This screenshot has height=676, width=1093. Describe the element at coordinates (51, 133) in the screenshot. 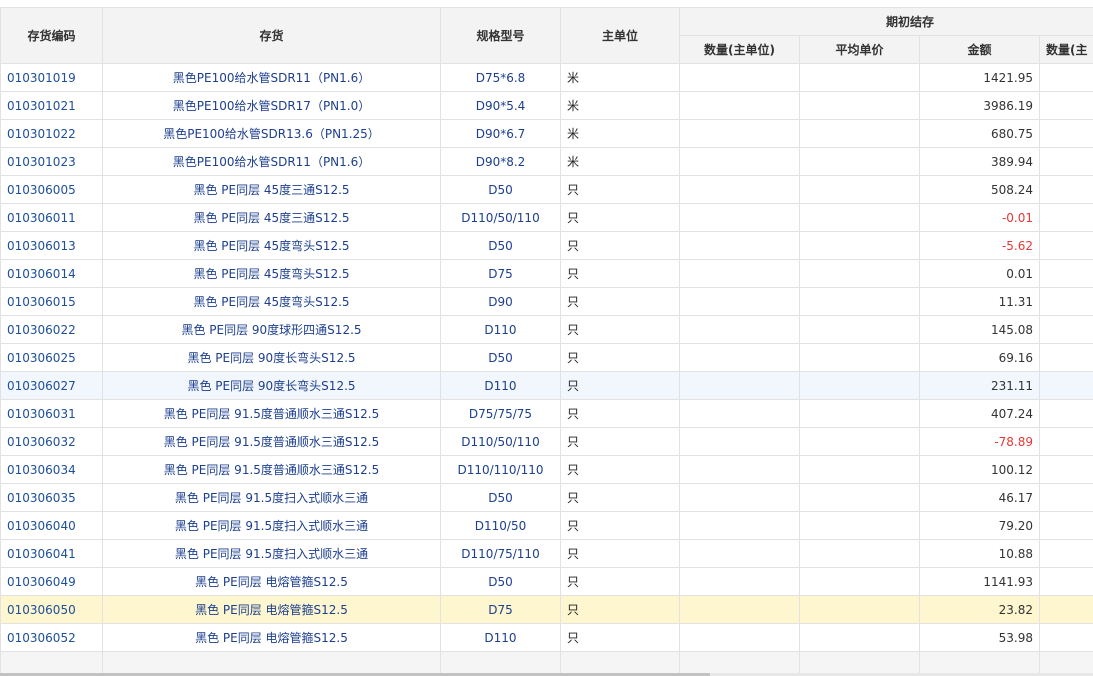

I see `cell-code: 010301022` at that location.